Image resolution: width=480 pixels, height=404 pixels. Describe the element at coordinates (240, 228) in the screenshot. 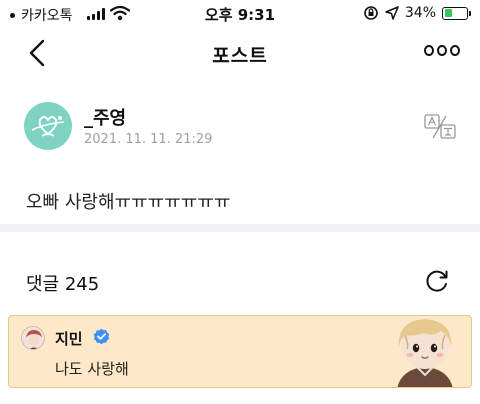

I see `section-divider` at that location.